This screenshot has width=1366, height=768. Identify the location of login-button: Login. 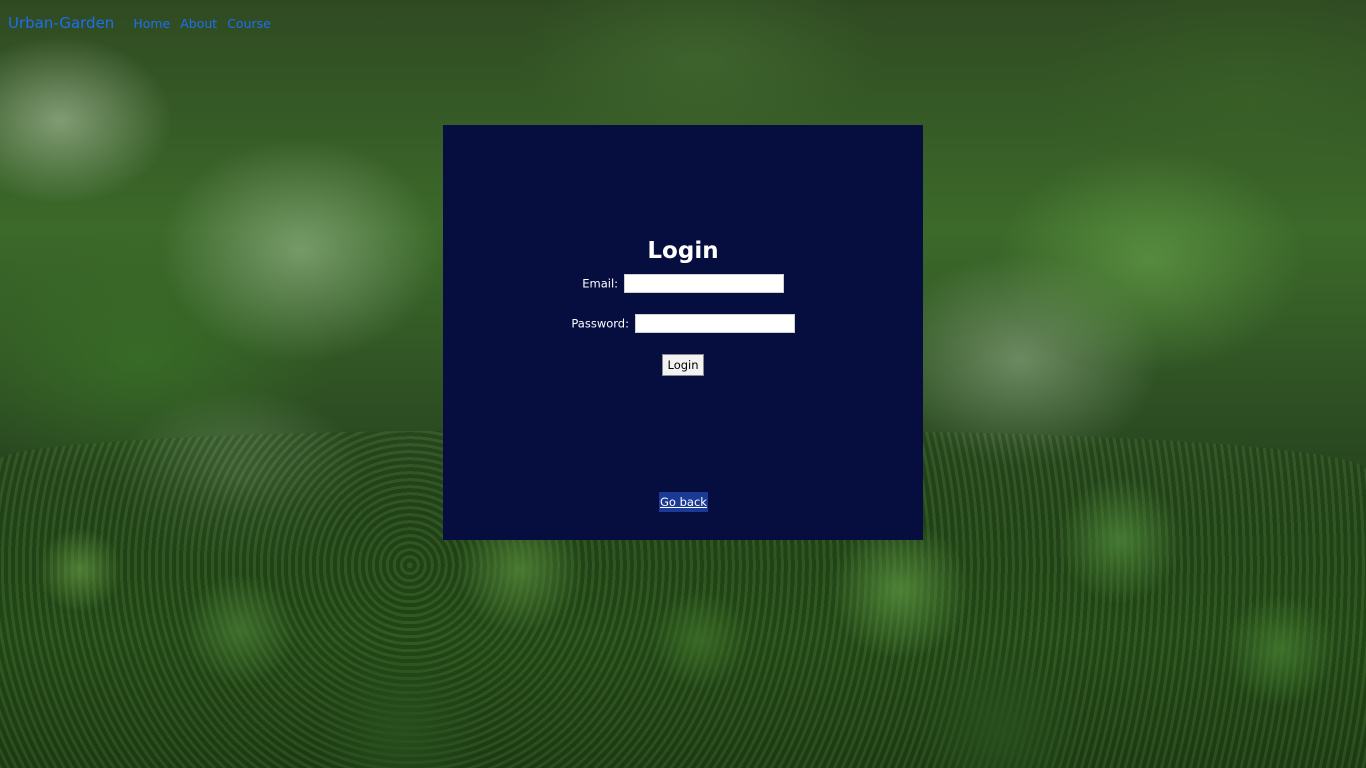
(683, 365).